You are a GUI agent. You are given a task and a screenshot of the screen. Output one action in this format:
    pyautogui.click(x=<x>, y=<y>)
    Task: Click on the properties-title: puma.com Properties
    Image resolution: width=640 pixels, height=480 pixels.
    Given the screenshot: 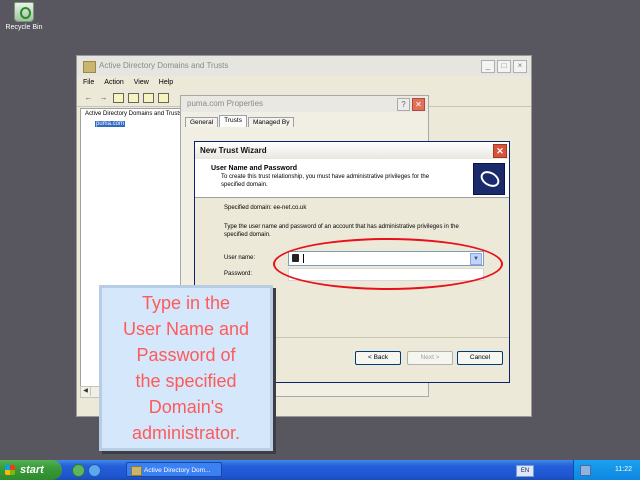 What is the action you would take?
    pyautogui.click(x=225, y=103)
    